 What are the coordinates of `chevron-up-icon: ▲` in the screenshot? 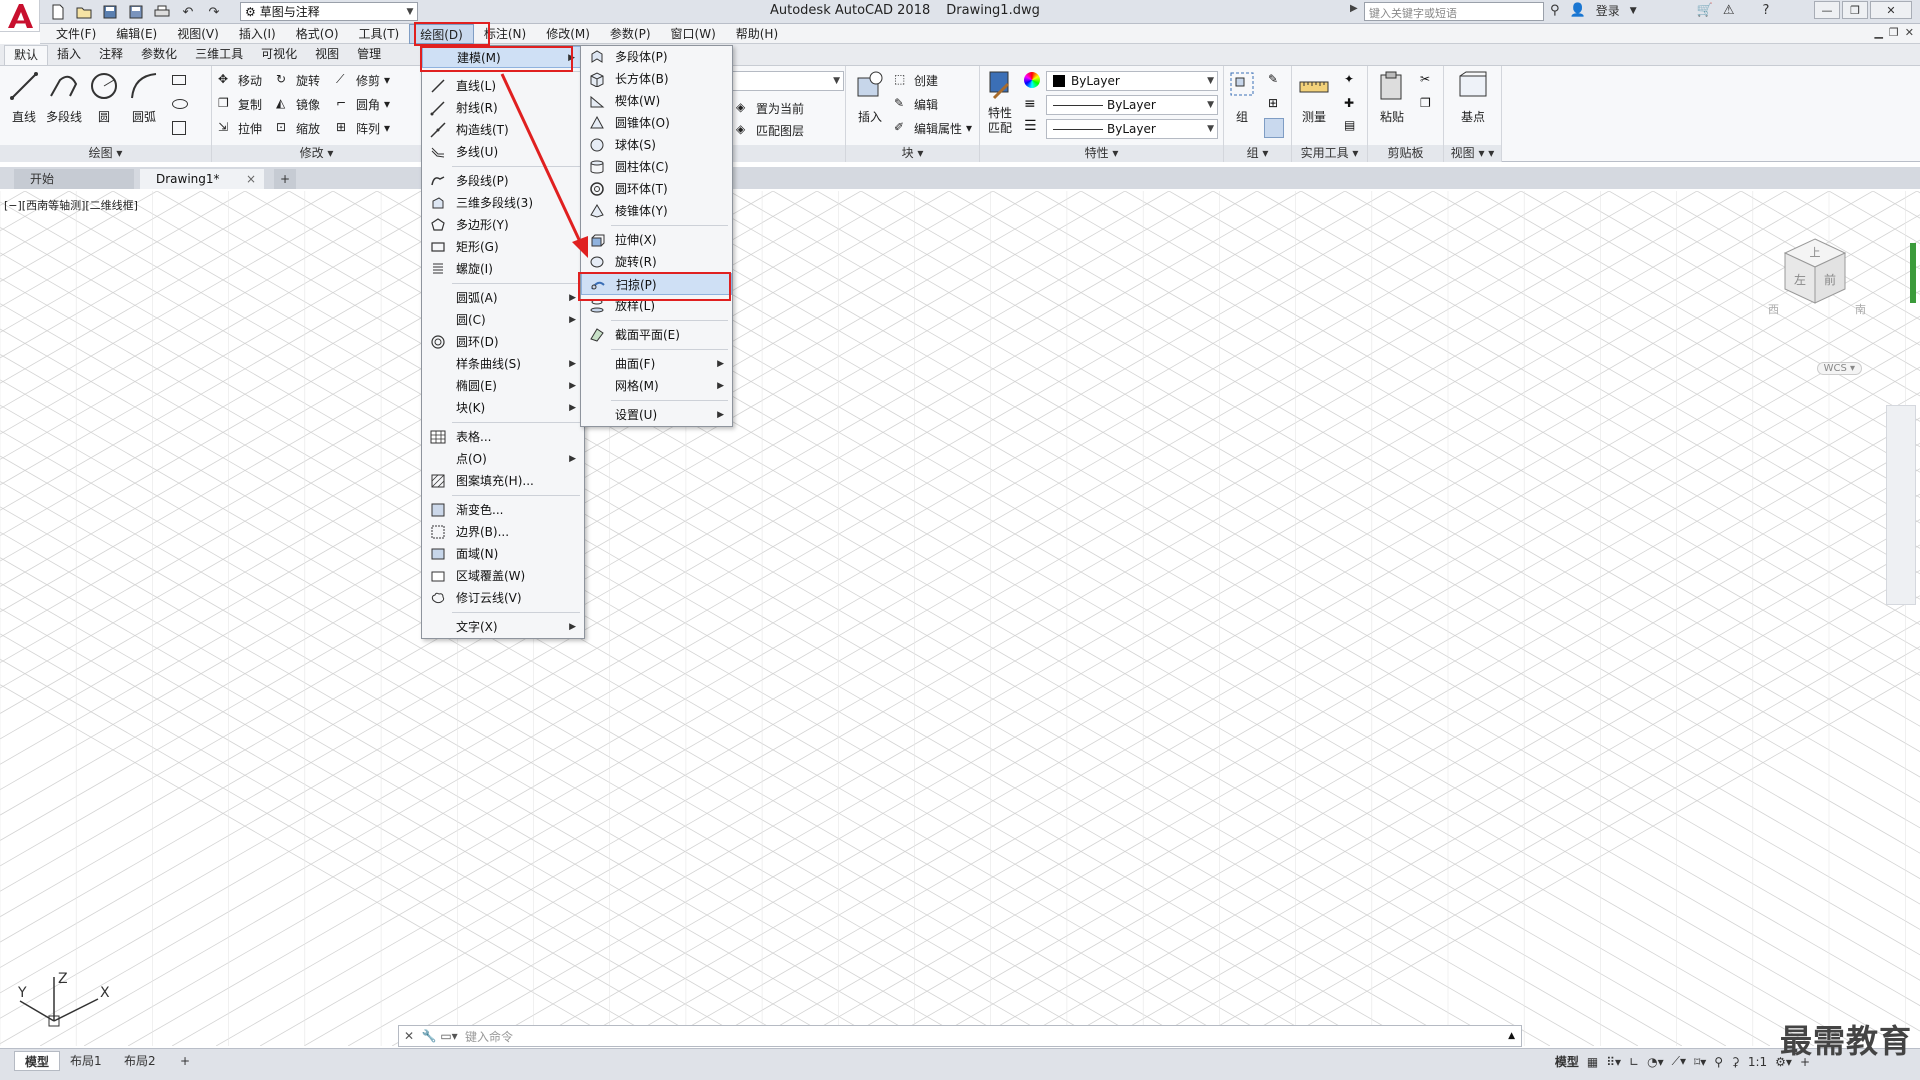 It's located at (1511, 1036).